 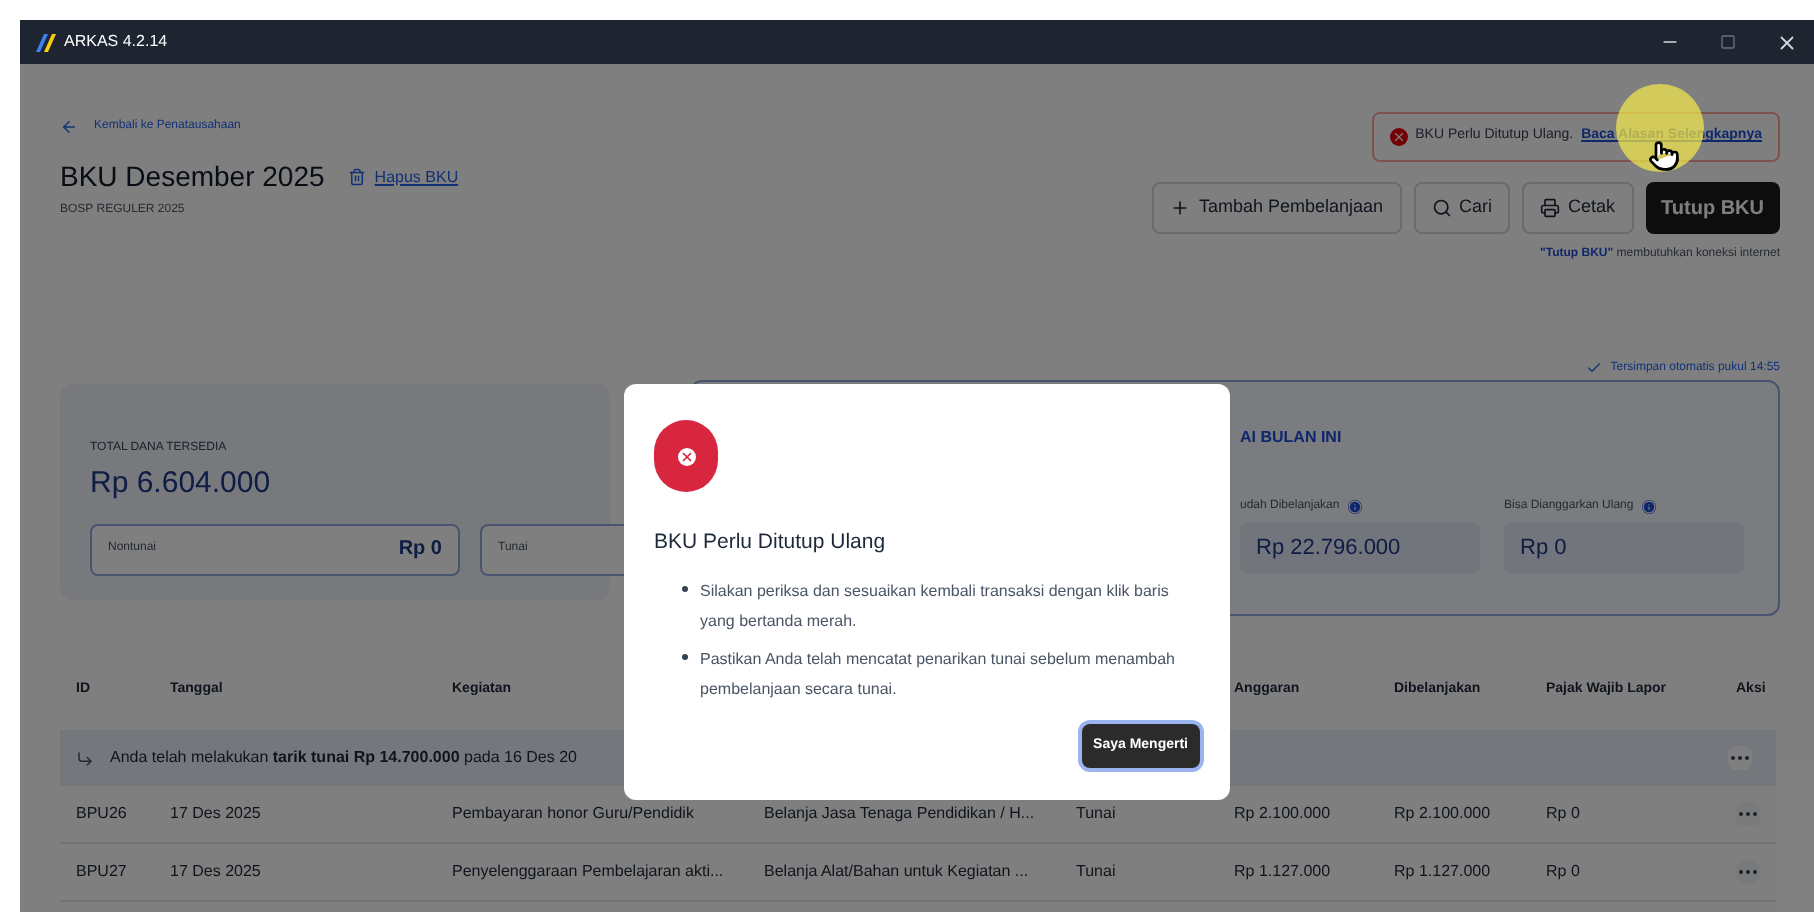 What do you see at coordinates (1550, 208) in the screenshot?
I see `printer-icon` at bounding box center [1550, 208].